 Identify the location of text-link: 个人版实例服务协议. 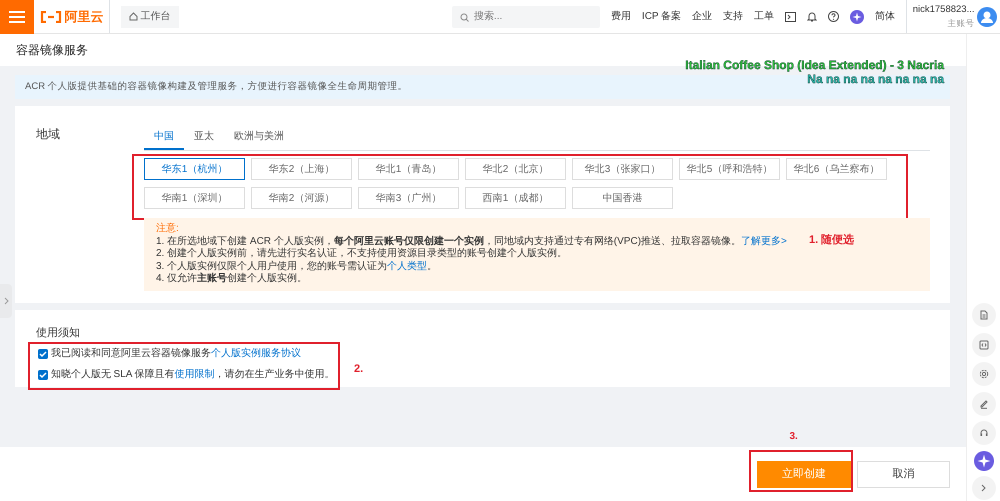
(255, 354).